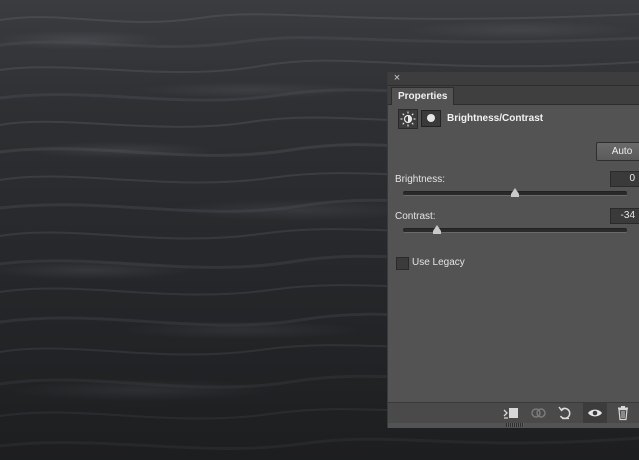 This screenshot has width=639, height=460. I want to click on tab-properties: Properties, so click(423, 96).